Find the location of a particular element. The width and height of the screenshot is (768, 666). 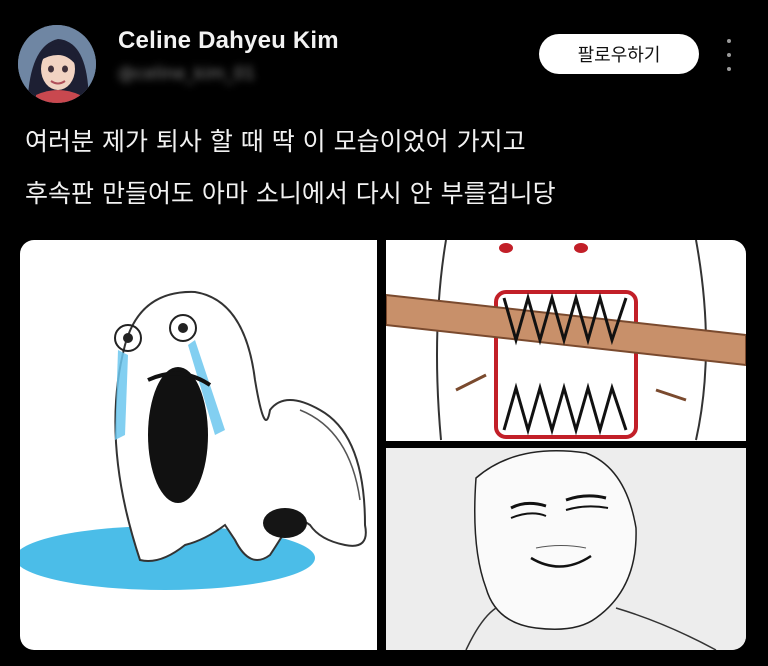

media-image-smug-sketch is located at coordinates (566, 549).